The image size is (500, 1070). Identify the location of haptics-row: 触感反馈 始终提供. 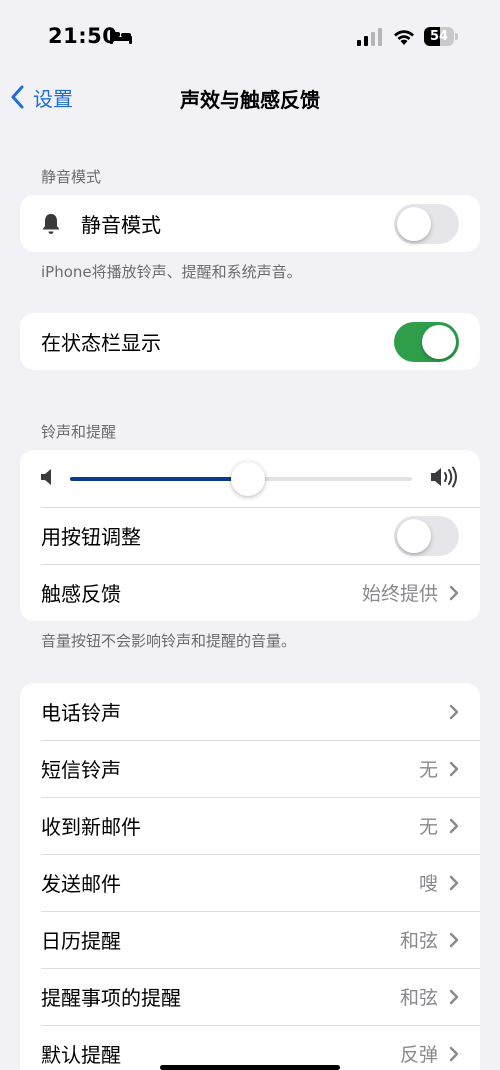
(250, 592).